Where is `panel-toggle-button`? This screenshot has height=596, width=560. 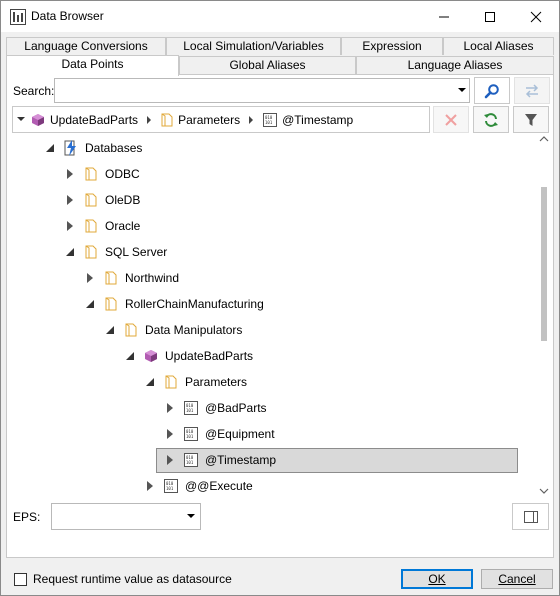
panel-toggle-button is located at coordinates (530, 516).